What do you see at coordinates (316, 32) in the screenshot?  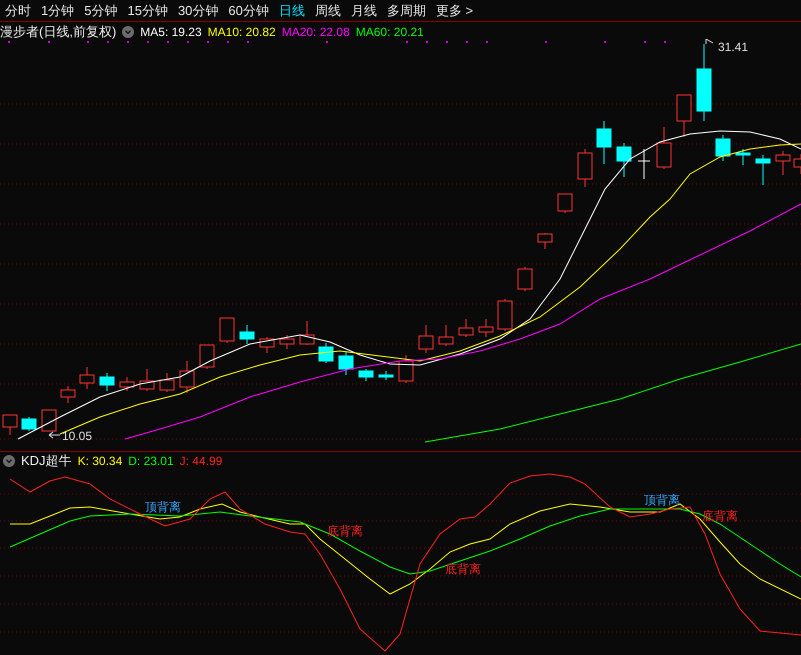 I see `ma-value: MA20: 22.08` at bounding box center [316, 32].